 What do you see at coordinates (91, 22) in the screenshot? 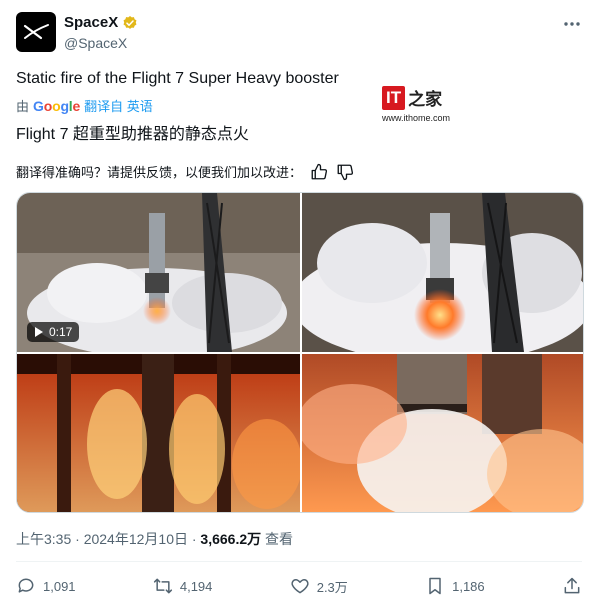
I see `author-name: SpaceX` at bounding box center [91, 22].